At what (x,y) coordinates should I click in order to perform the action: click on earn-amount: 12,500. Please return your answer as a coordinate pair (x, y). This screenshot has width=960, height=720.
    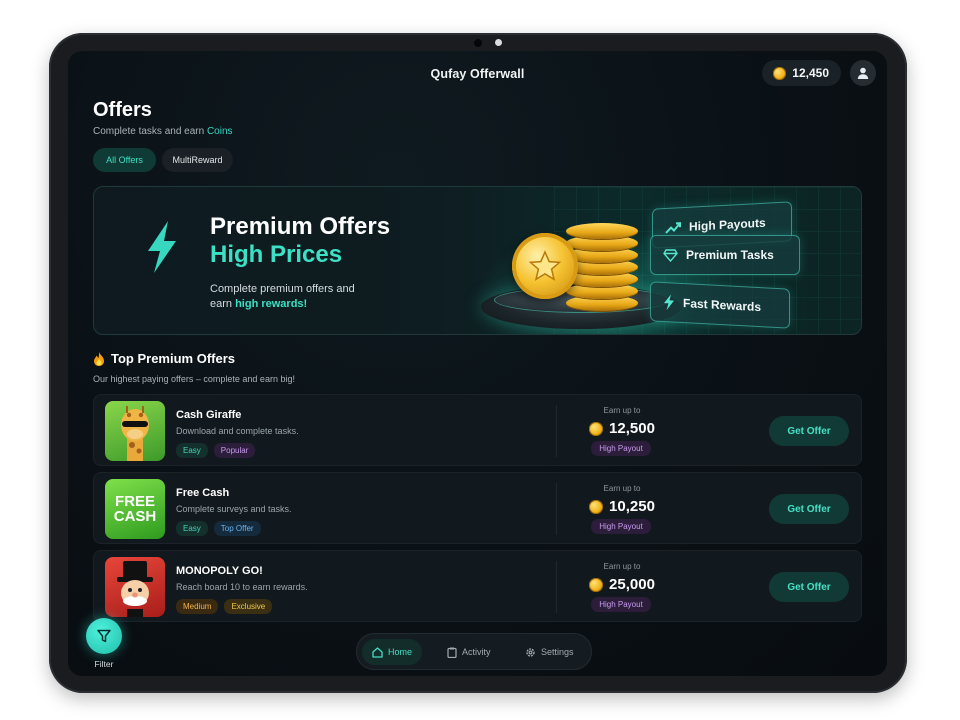
    Looking at the image, I should click on (622, 428).